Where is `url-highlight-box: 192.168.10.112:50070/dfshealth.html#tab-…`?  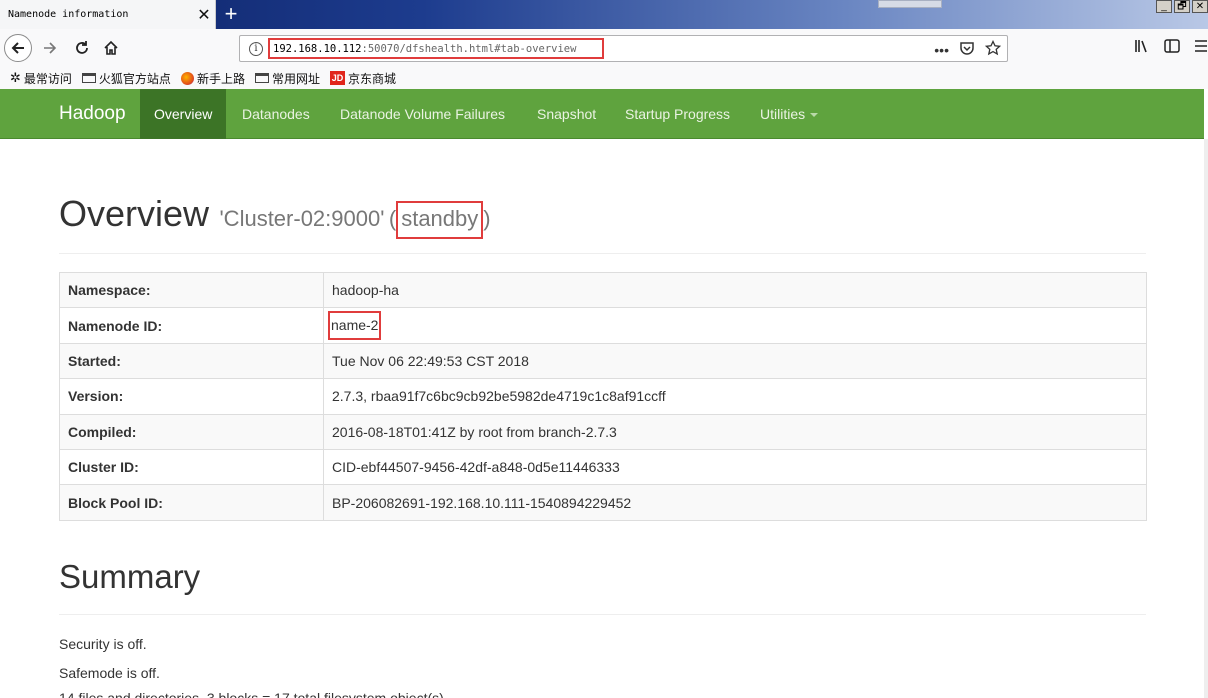
url-highlight-box: 192.168.10.112:50070/dfshealth.html#tab-… is located at coordinates (436, 48).